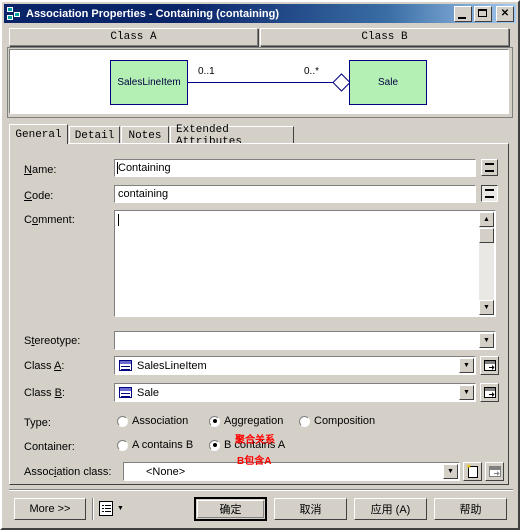 The width and height of the screenshot is (520, 530). What do you see at coordinates (345, 421) in the screenshot?
I see `radio-type-composition-label: Composition` at bounding box center [345, 421].